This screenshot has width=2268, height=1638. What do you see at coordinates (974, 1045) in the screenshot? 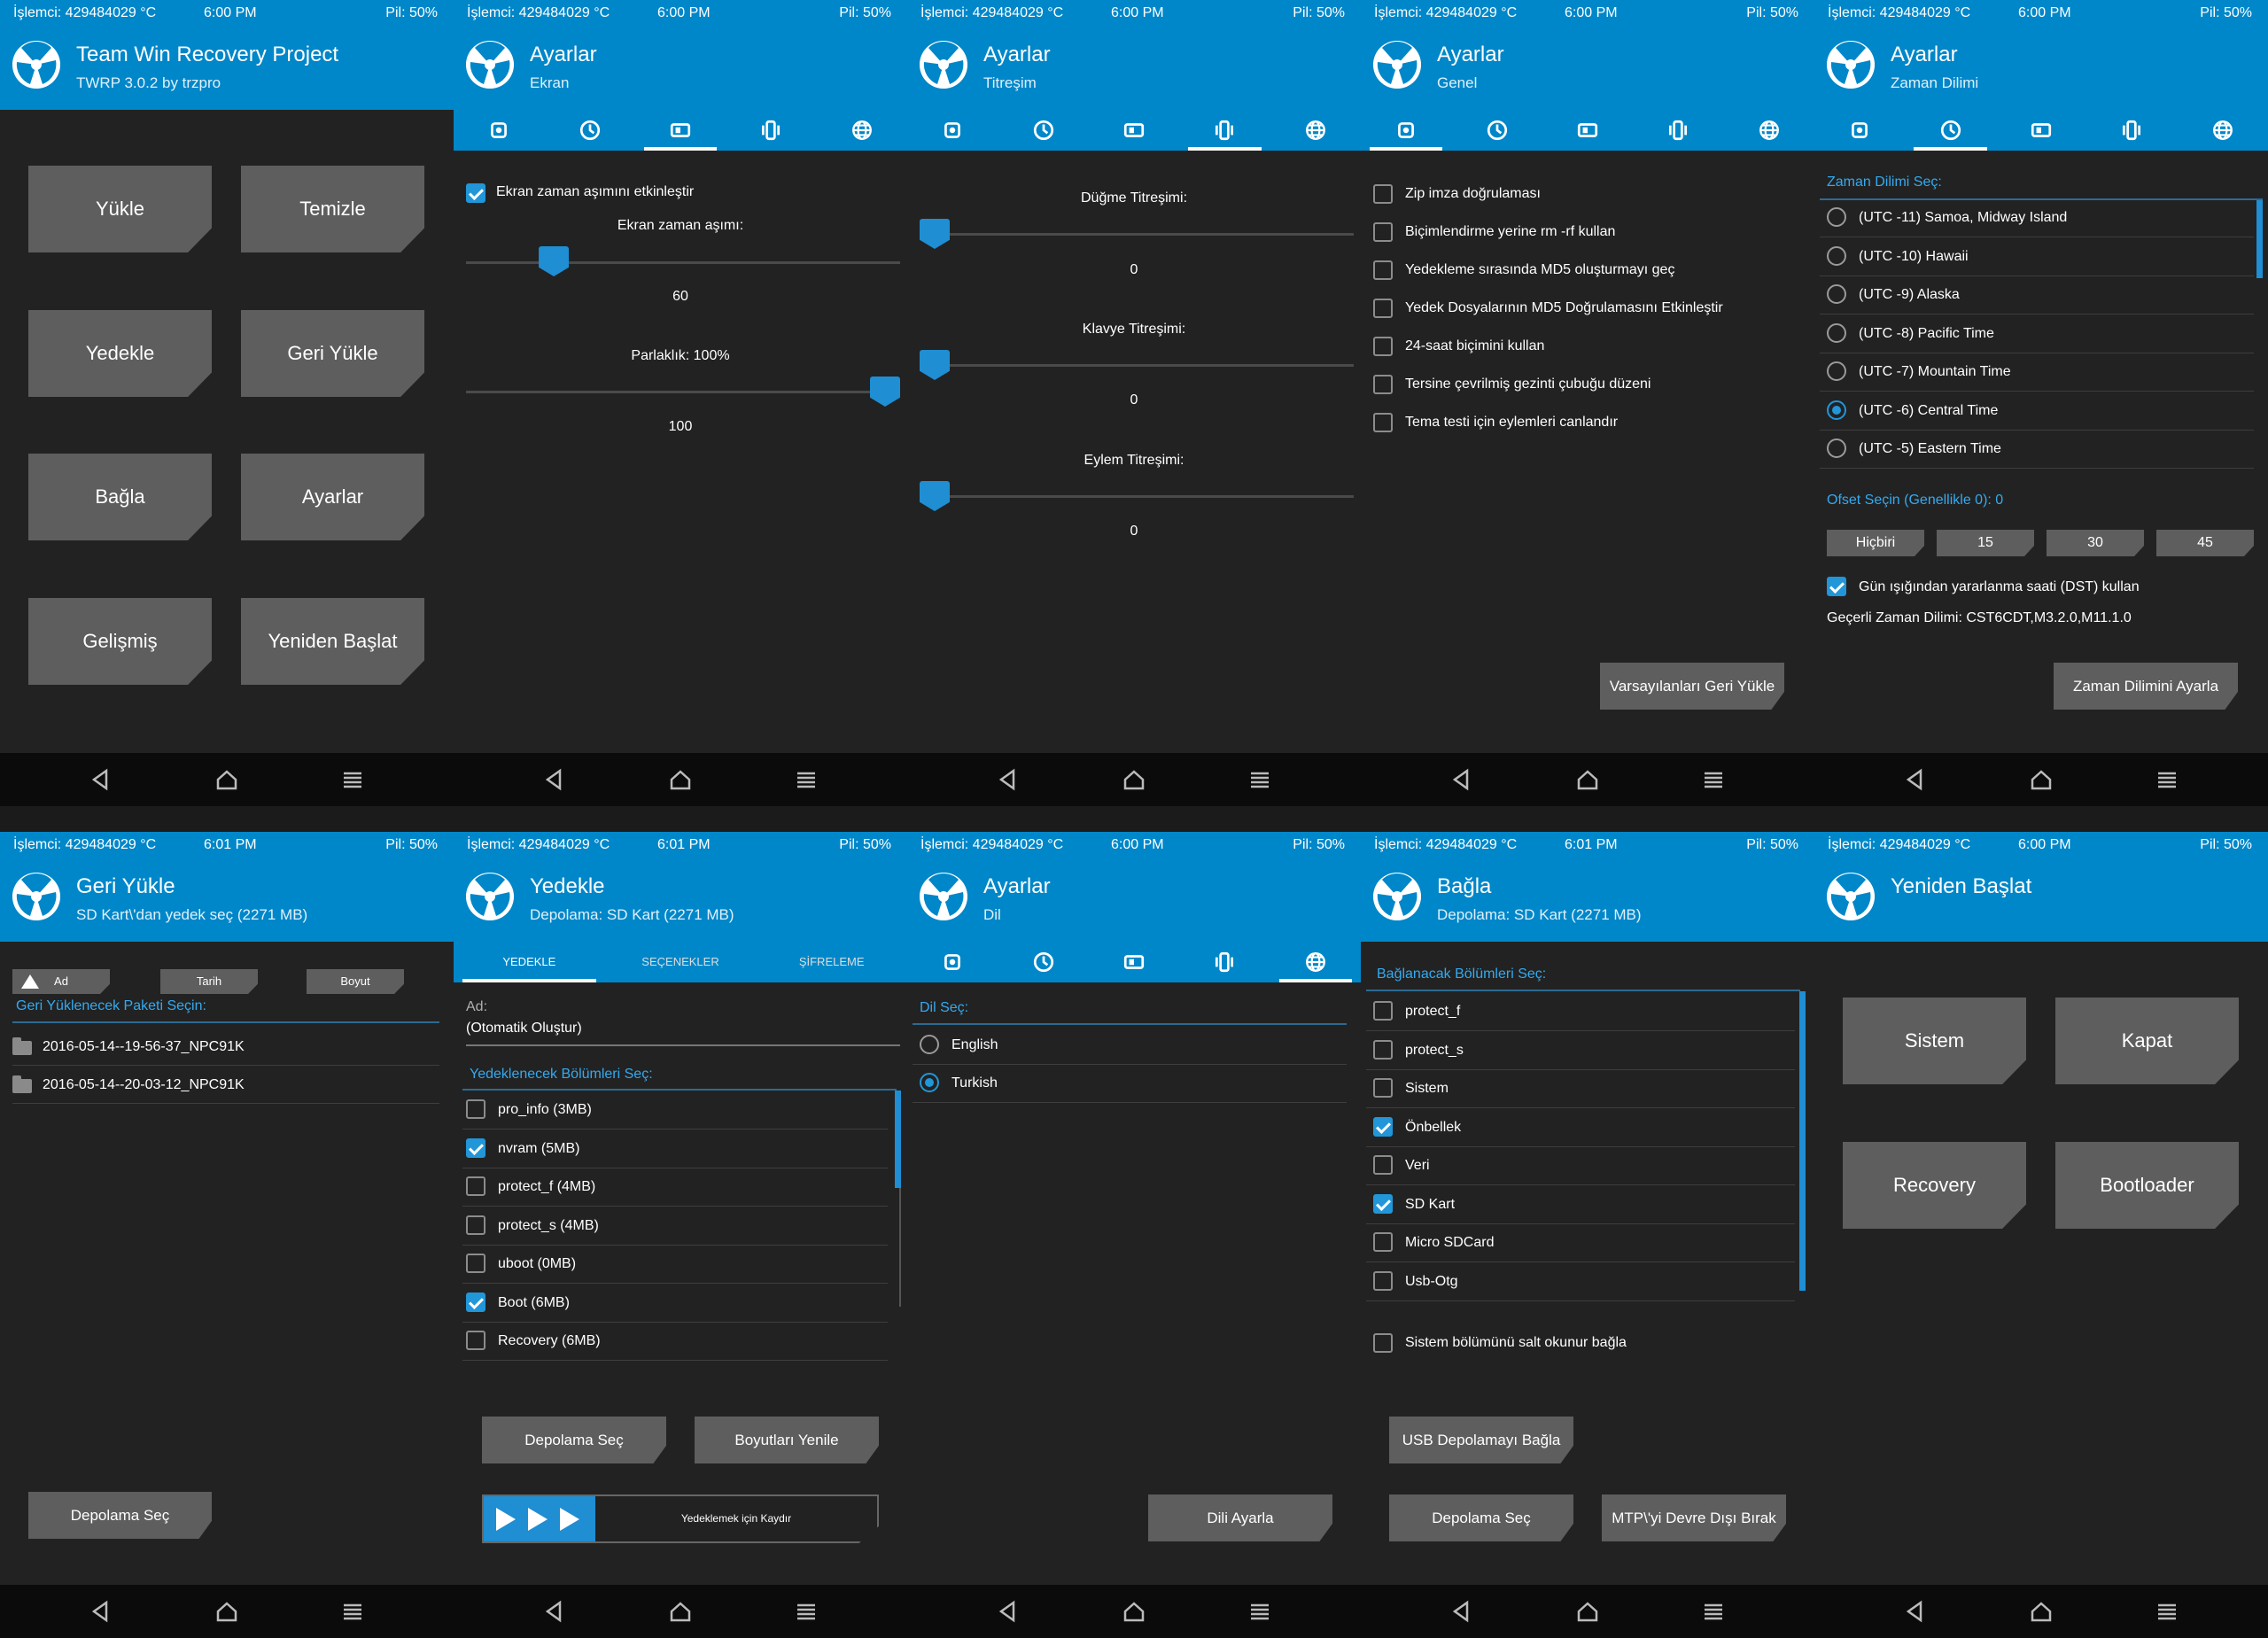
I see `language-english: English` at bounding box center [974, 1045].